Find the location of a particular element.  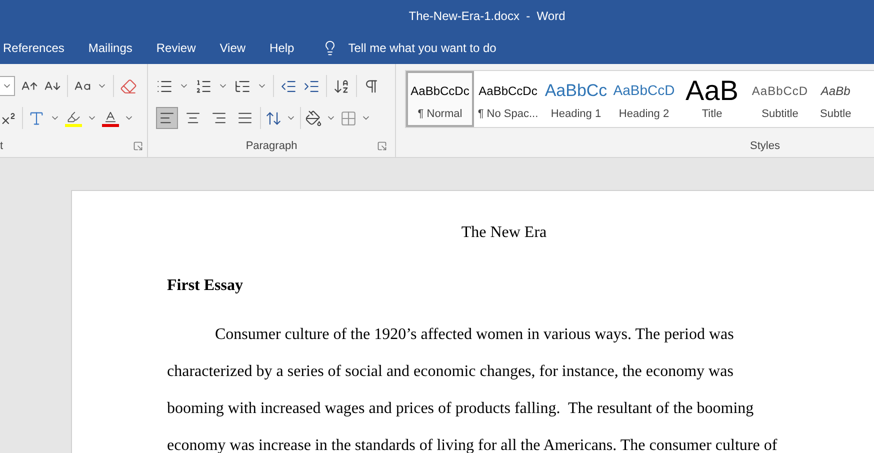

ribbon-tab: References is located at coordinates (33, 48).